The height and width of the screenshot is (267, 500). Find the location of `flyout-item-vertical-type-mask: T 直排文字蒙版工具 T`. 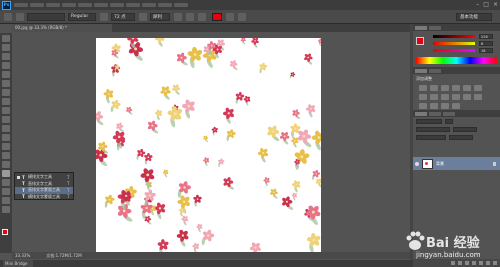

flyout-item-vertical-type-mask: T 直排文字蒙版工具 T is located at coordinates (44, 190).